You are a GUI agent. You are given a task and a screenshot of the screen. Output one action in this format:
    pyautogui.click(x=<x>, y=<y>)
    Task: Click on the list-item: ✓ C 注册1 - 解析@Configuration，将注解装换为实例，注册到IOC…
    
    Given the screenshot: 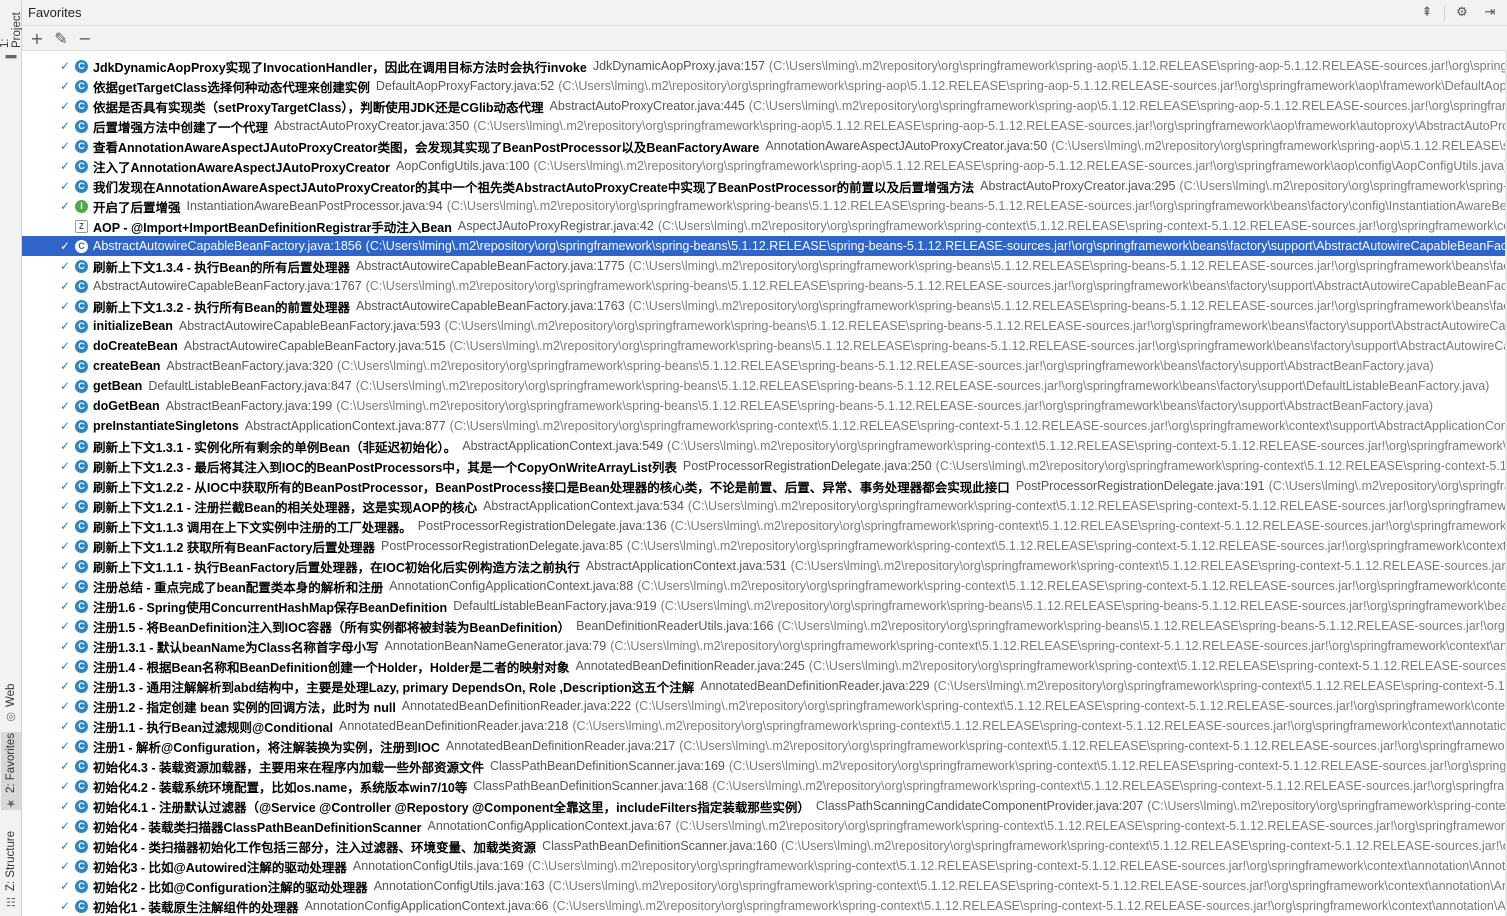 What is the action you would take?
    pyautogui.click(x=763, y=746)
    